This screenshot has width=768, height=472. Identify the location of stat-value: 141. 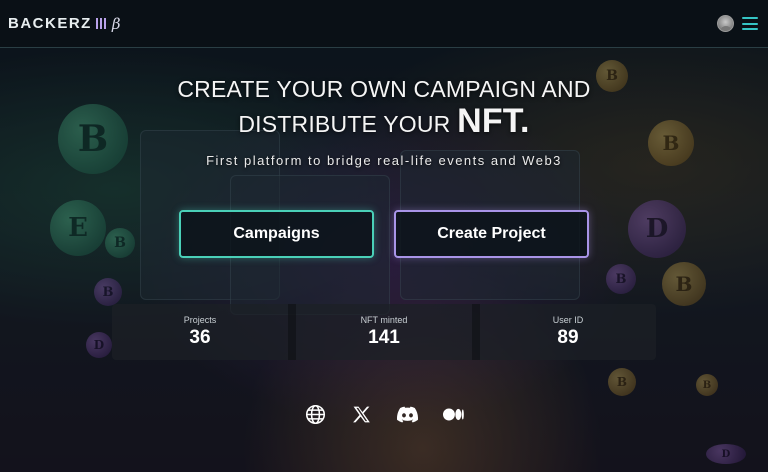
(384, 337).